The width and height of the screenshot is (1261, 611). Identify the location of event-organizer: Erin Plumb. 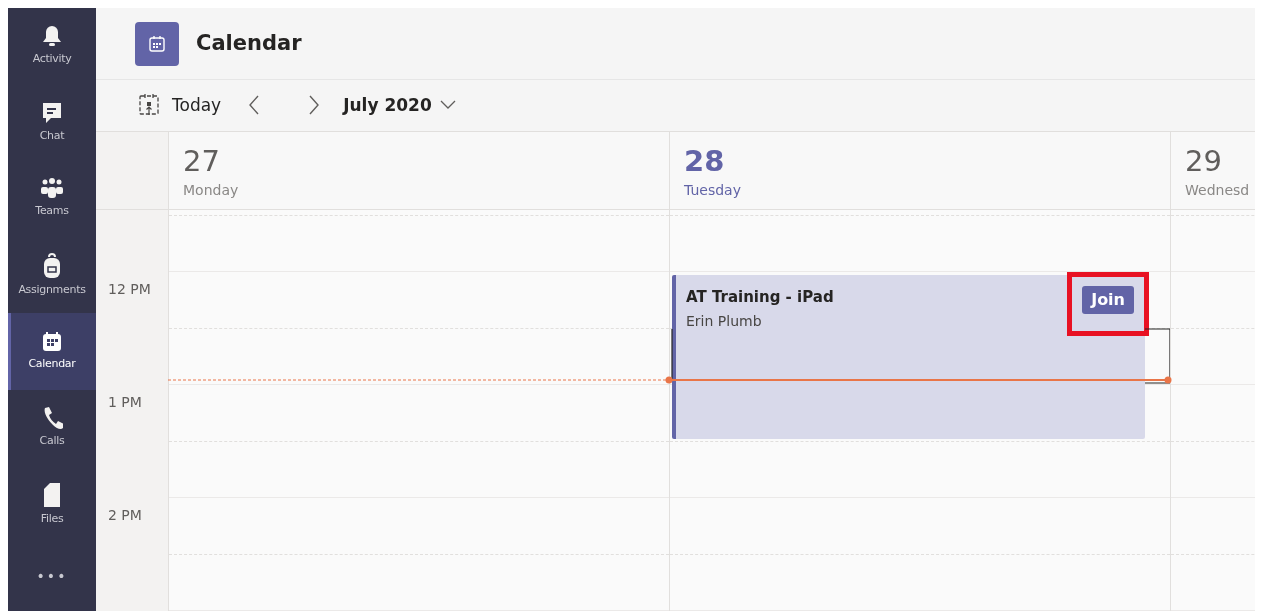
(724, 321).